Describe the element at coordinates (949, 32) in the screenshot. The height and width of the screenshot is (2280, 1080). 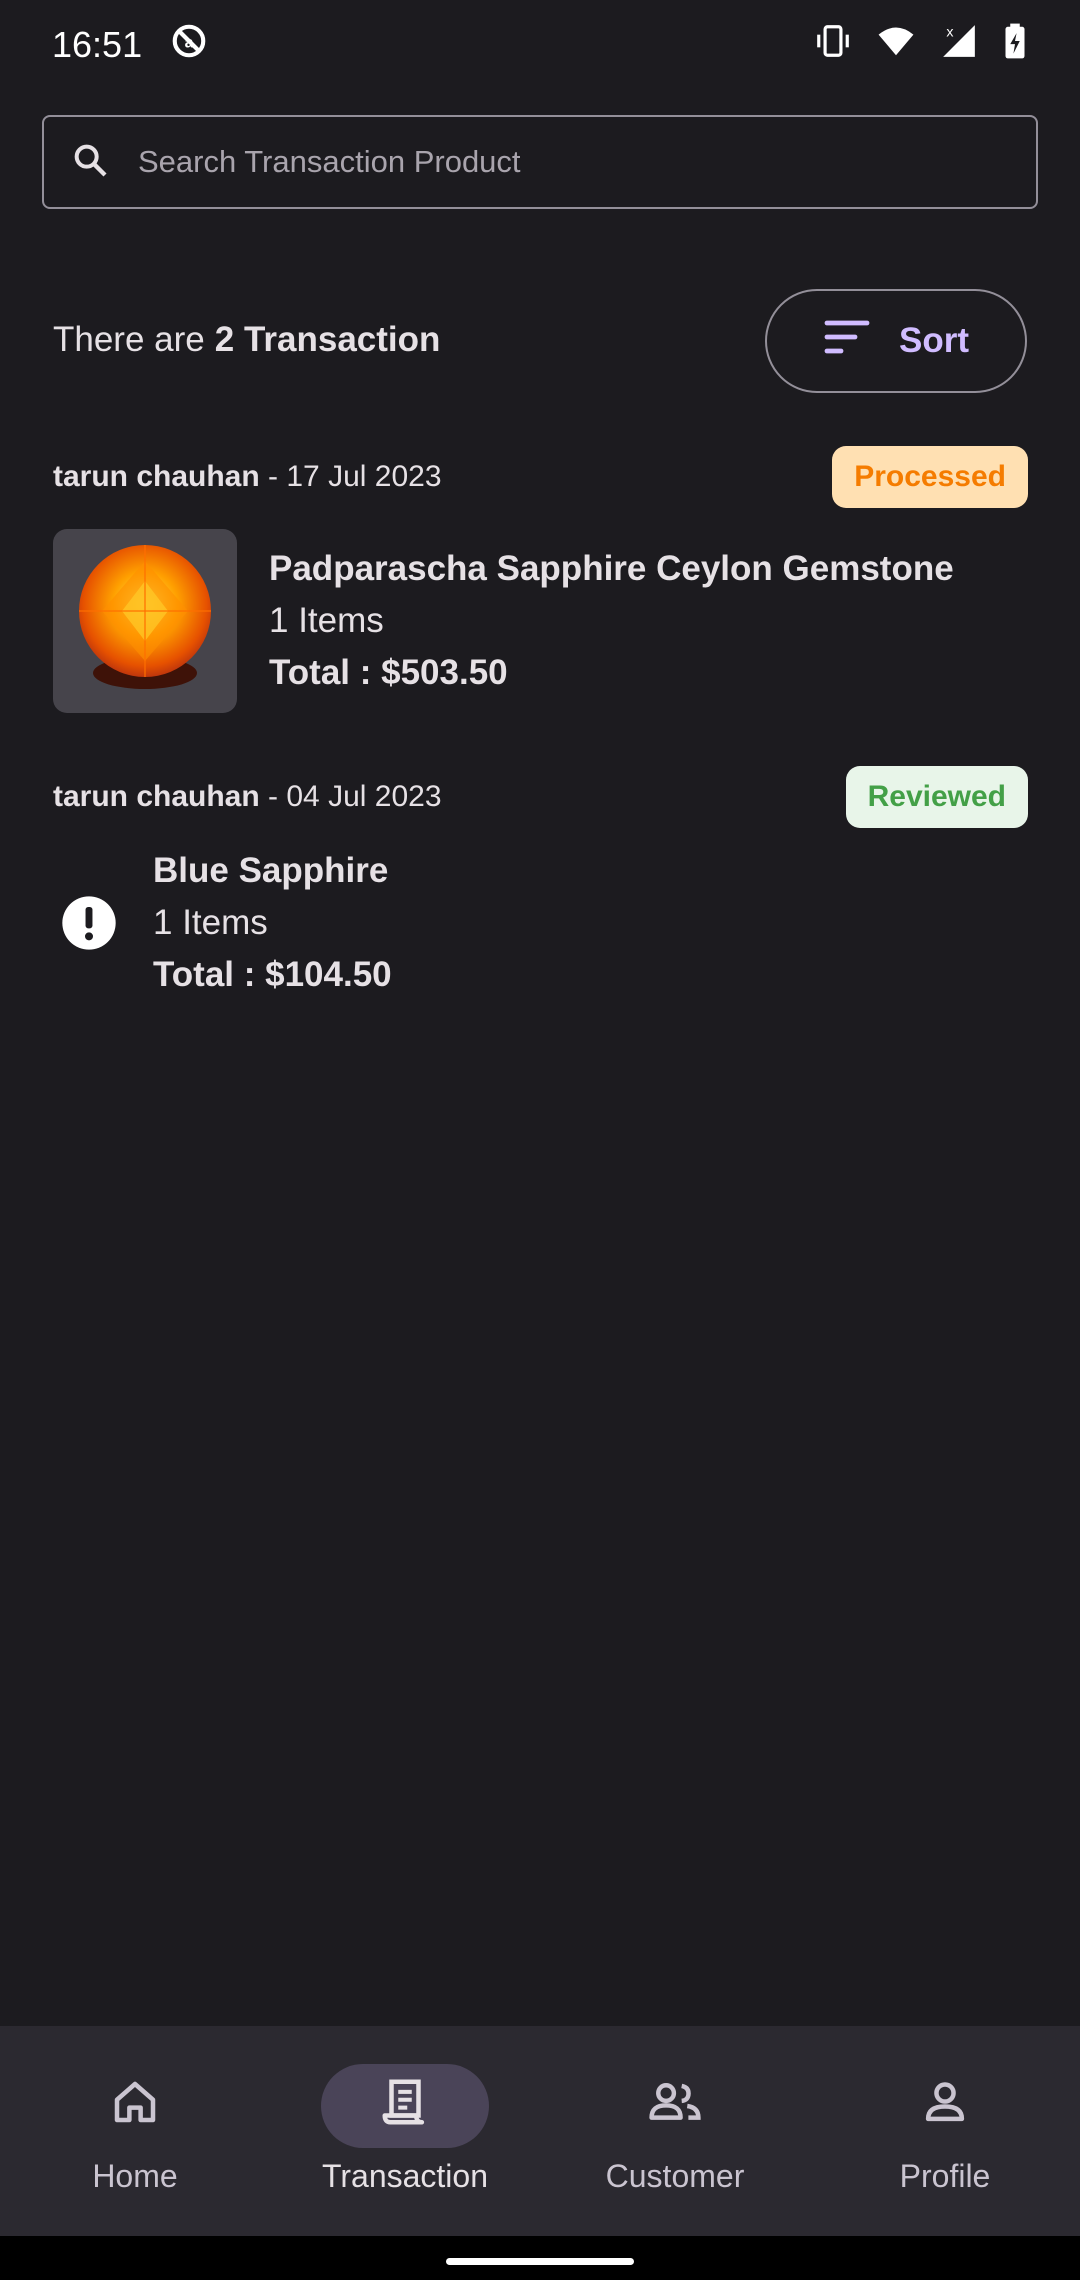
I see `svg-text: x` at that location.